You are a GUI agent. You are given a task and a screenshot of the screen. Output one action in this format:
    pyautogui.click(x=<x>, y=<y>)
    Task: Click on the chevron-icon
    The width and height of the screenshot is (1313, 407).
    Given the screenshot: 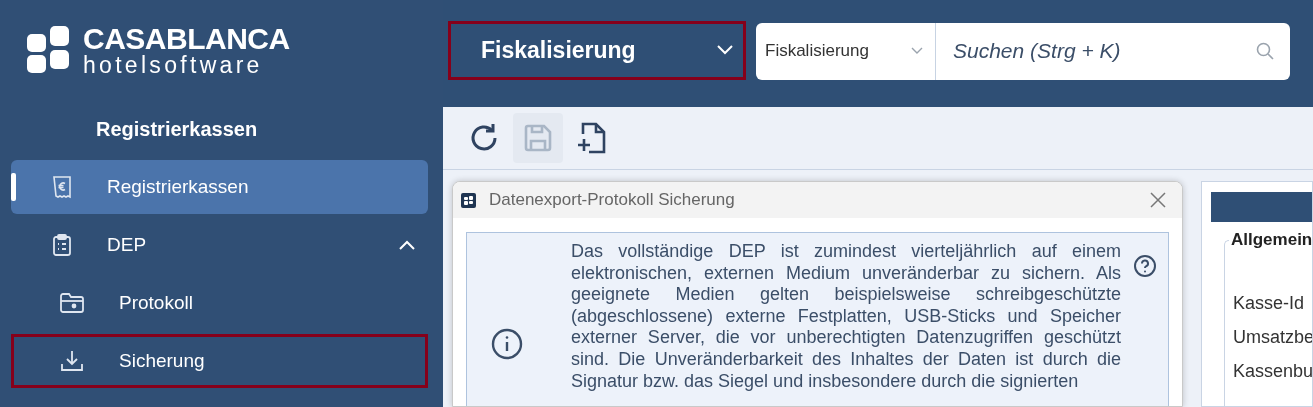 What is the action you would take?
    pyautogui.click(x=407, y=245)
    